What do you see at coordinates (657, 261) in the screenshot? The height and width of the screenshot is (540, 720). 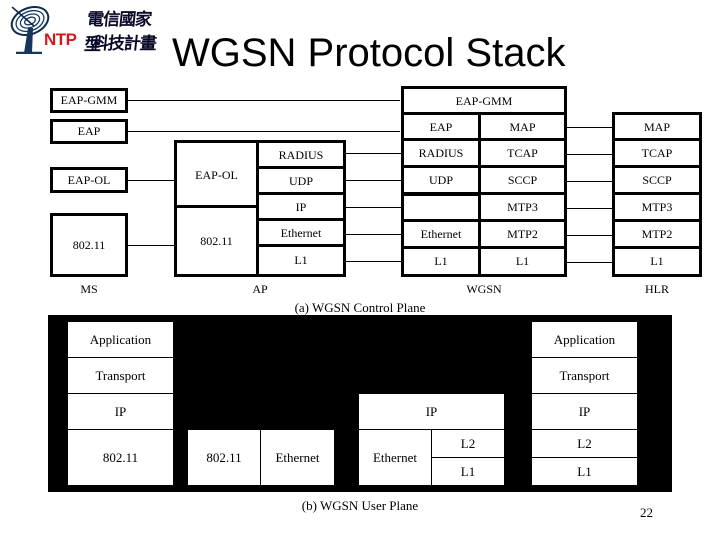 I see `hlr-layer-l1: L1` at bounding box center [657, 261].